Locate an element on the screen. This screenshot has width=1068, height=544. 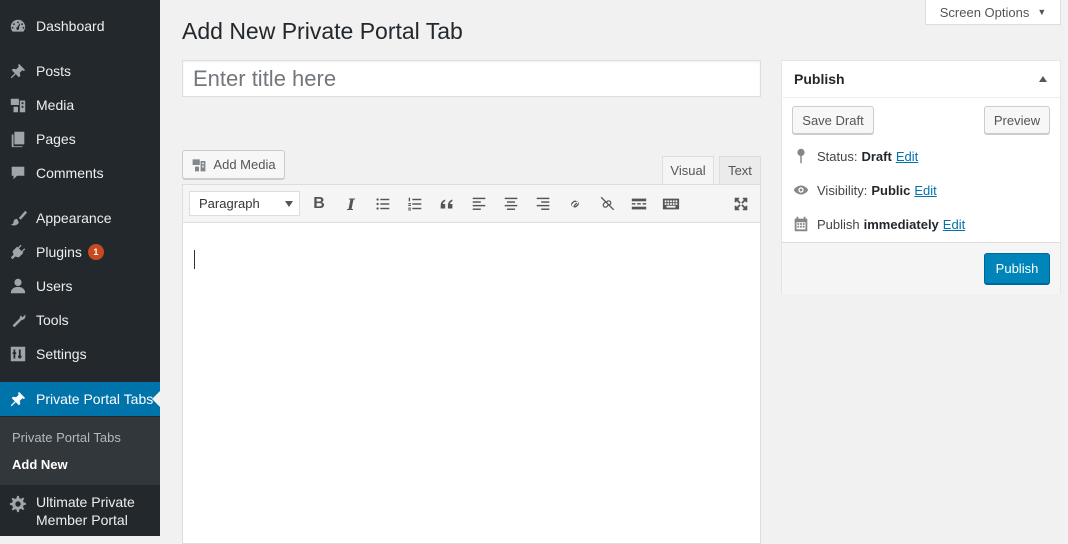
add-media-label: Add Media is located at coordinates (244, 164).